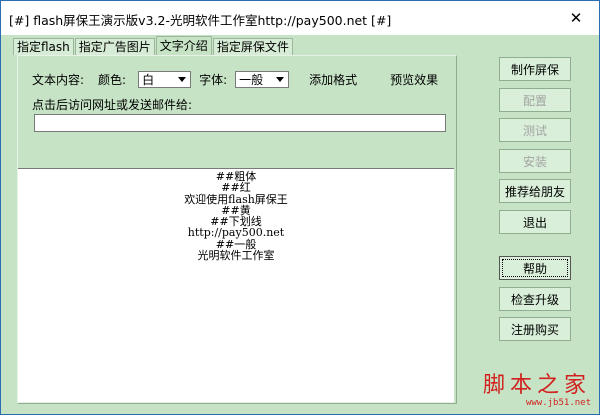 The width and height of the screenshot is (600, 415). What do you see at coordinates (236, 188) in the screenshot?
I see `text-line: ##红` at bounding box center [236, 188].